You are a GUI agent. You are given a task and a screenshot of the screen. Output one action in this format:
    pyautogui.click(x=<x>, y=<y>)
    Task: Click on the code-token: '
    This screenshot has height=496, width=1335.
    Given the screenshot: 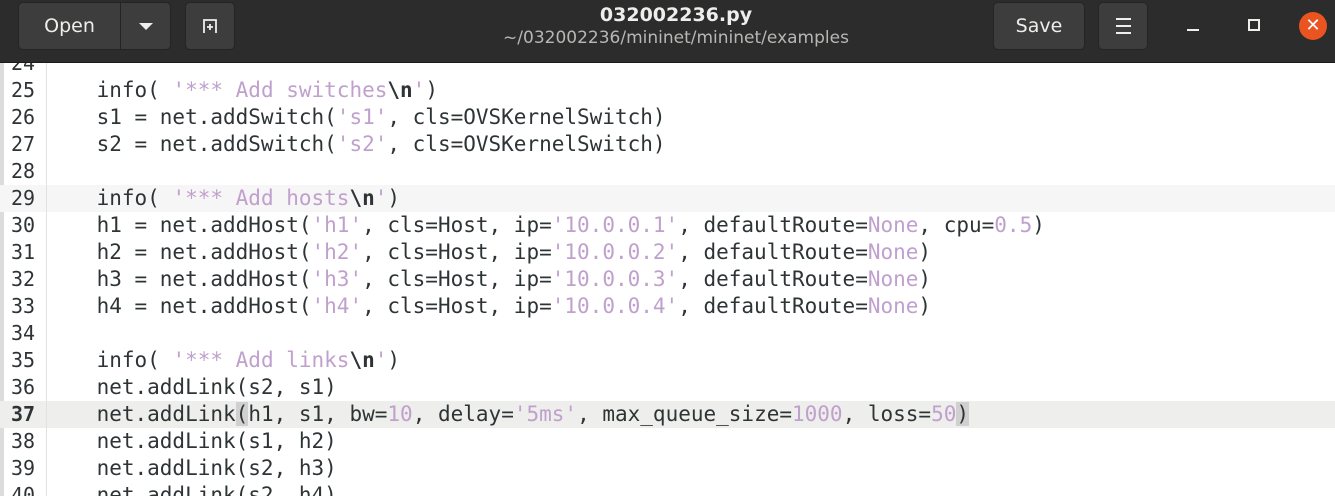 What is the action you would take?
    pyautogui.click(x=381, y=198)
    